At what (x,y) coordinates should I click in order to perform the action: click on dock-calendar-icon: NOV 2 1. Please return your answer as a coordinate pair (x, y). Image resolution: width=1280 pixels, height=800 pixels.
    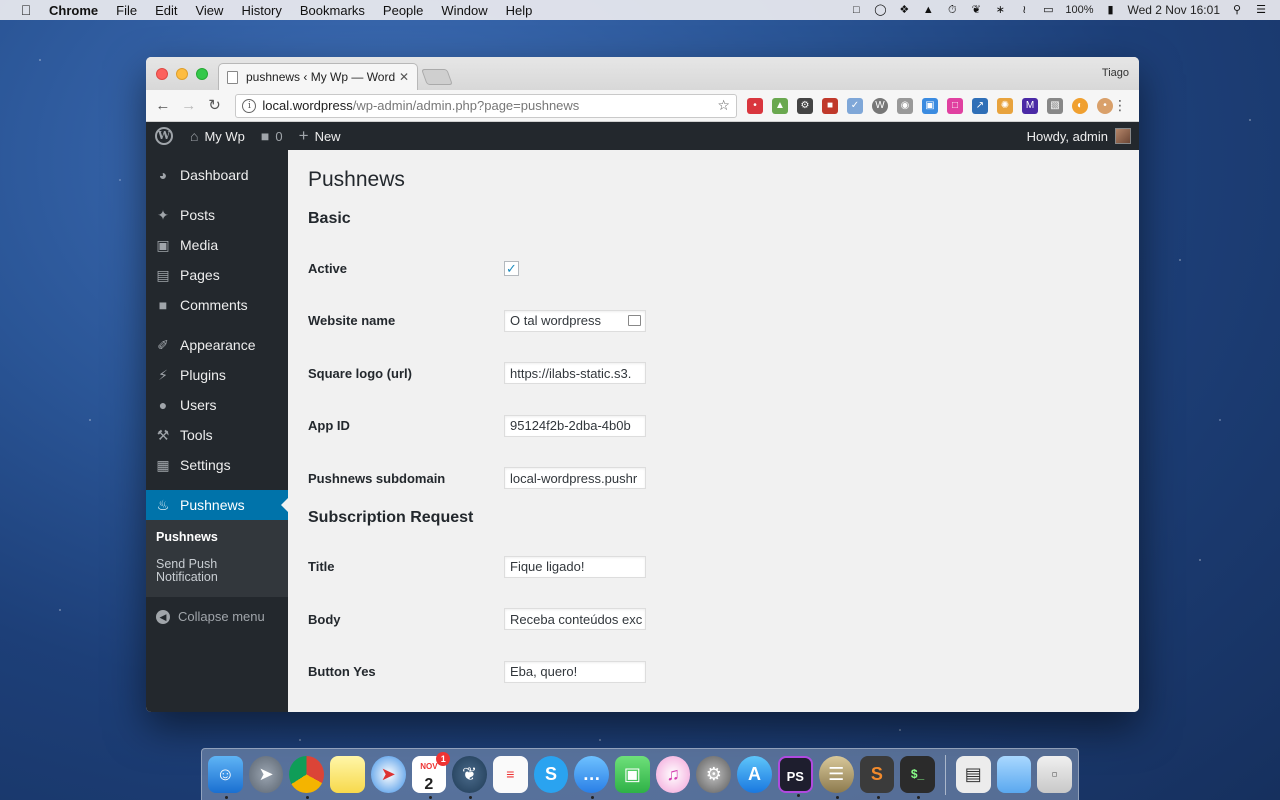
    Looking at the image, I should click on (431, 775).